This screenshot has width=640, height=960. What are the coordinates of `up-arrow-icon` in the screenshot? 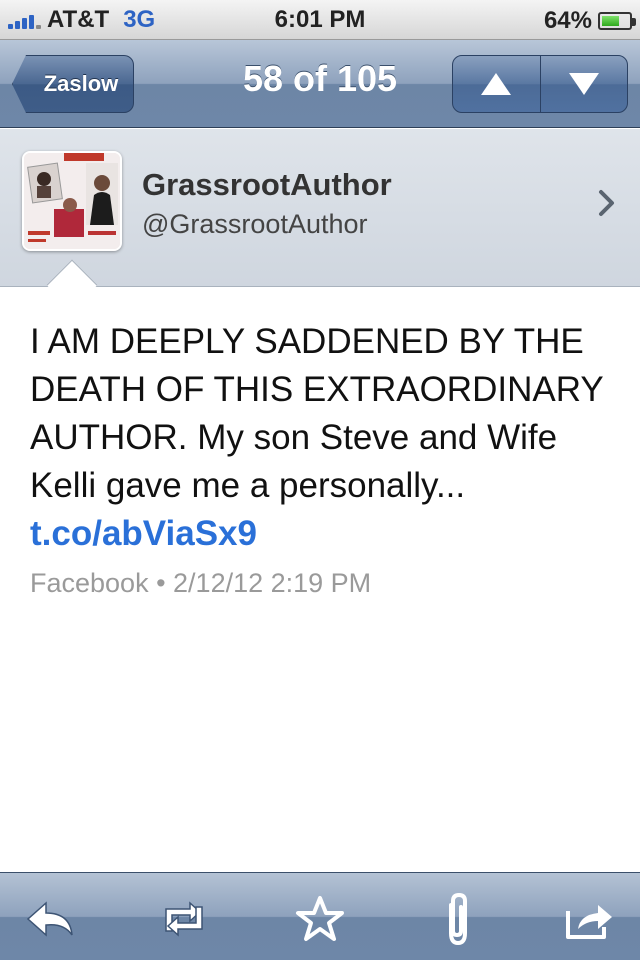 It's located at (496, 84).